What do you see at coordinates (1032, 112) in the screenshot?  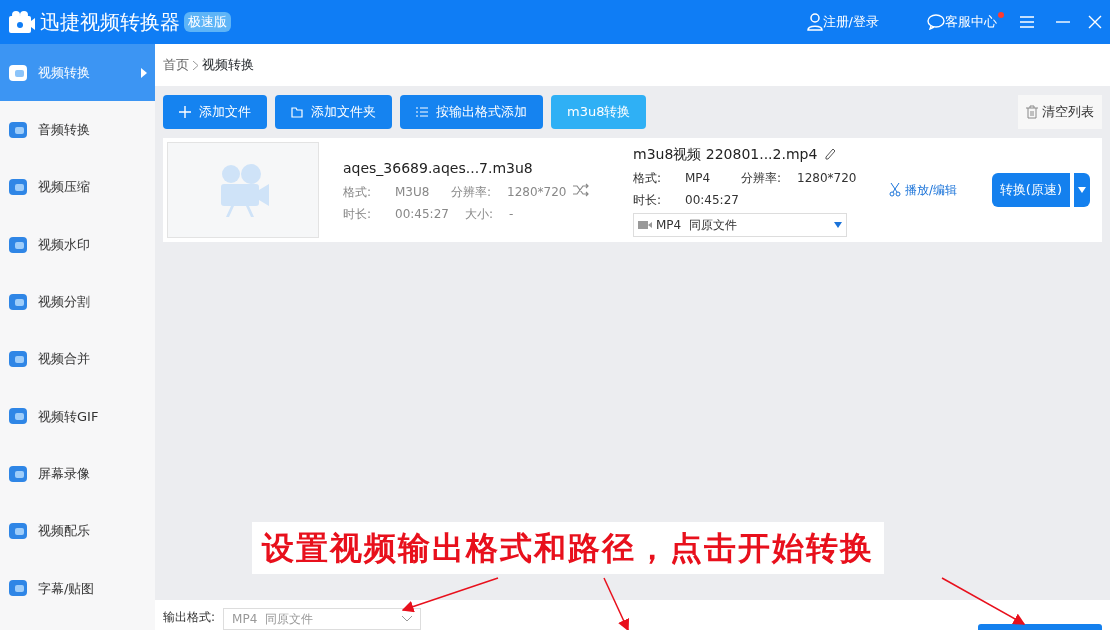 I see `trash-icon` at bounding box center [1032, 112].